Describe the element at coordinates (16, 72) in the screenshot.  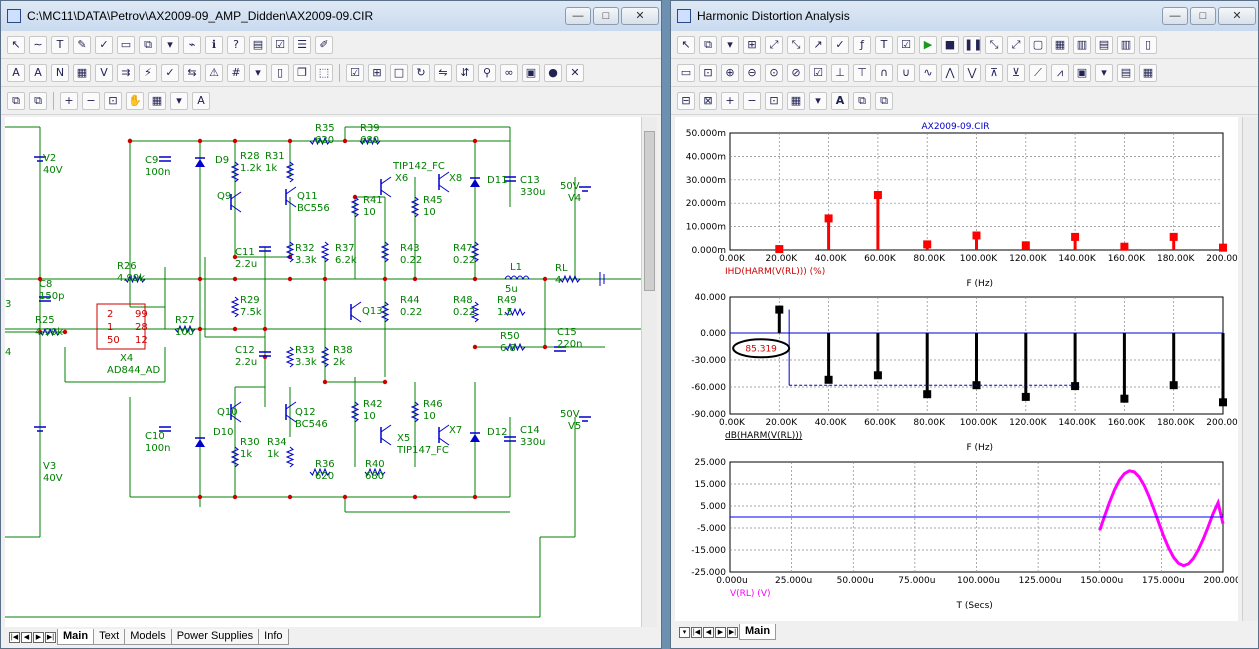
I see `attribute-text-icon: A` at that location.